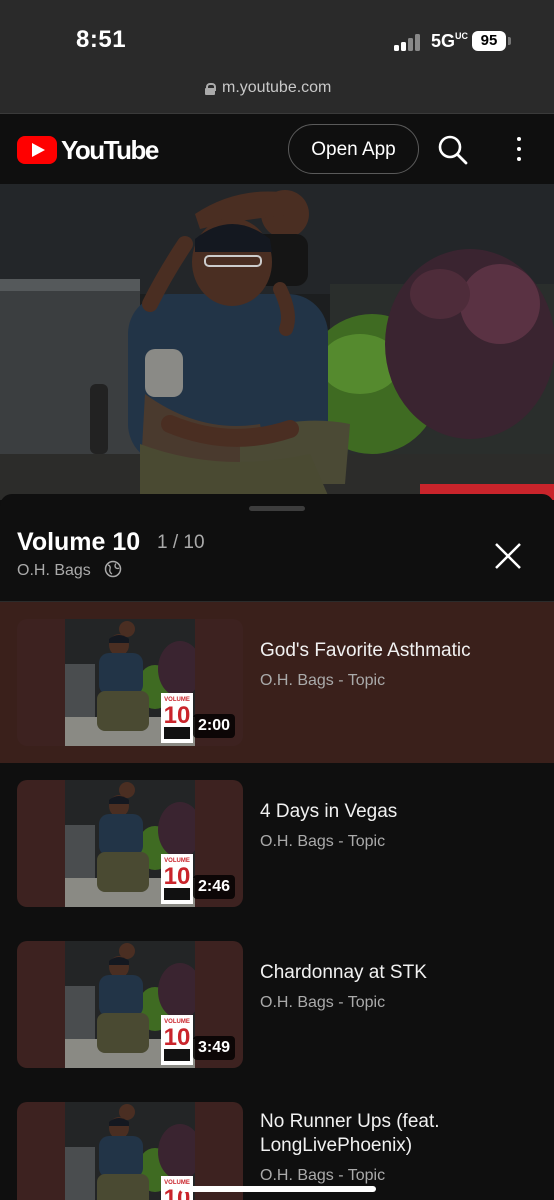 The image size is (554, 1200). I want to click on close-icon, so click(508, 556).